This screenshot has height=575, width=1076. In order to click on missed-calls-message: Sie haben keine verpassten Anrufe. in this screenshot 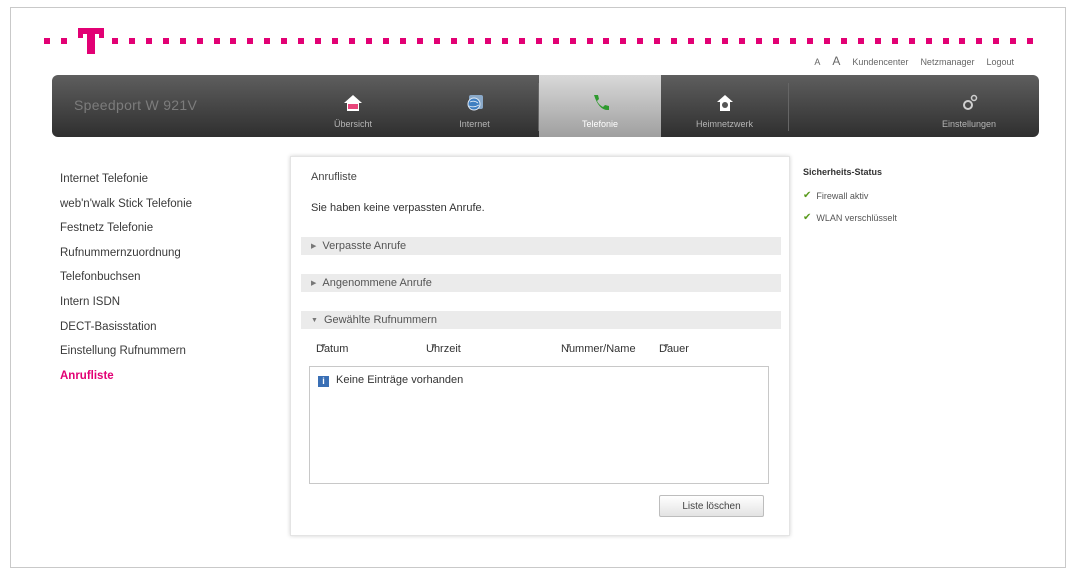, I will do `click(398, 208)`.